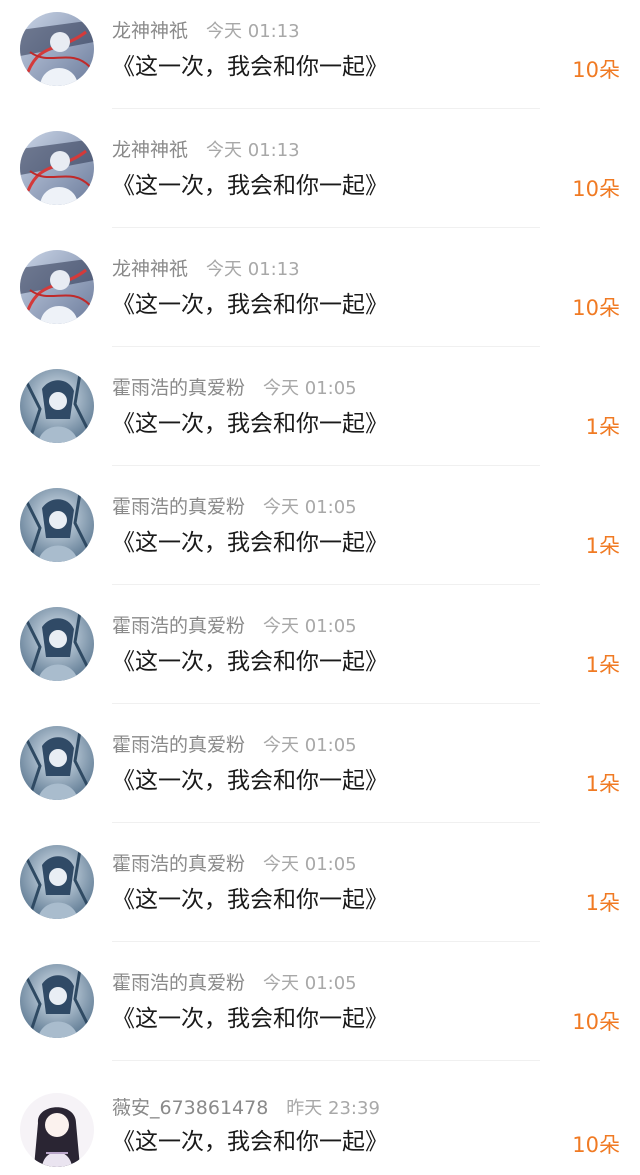 This screenshot has height=1175, width=640. What do you see at coordinates (320, 1123) in the screenshot?
I see `list-item: 薇安_673861478 昨天 23:39 《这一次，我会和你一起》 10朵` at bounding box center [320, 1123].